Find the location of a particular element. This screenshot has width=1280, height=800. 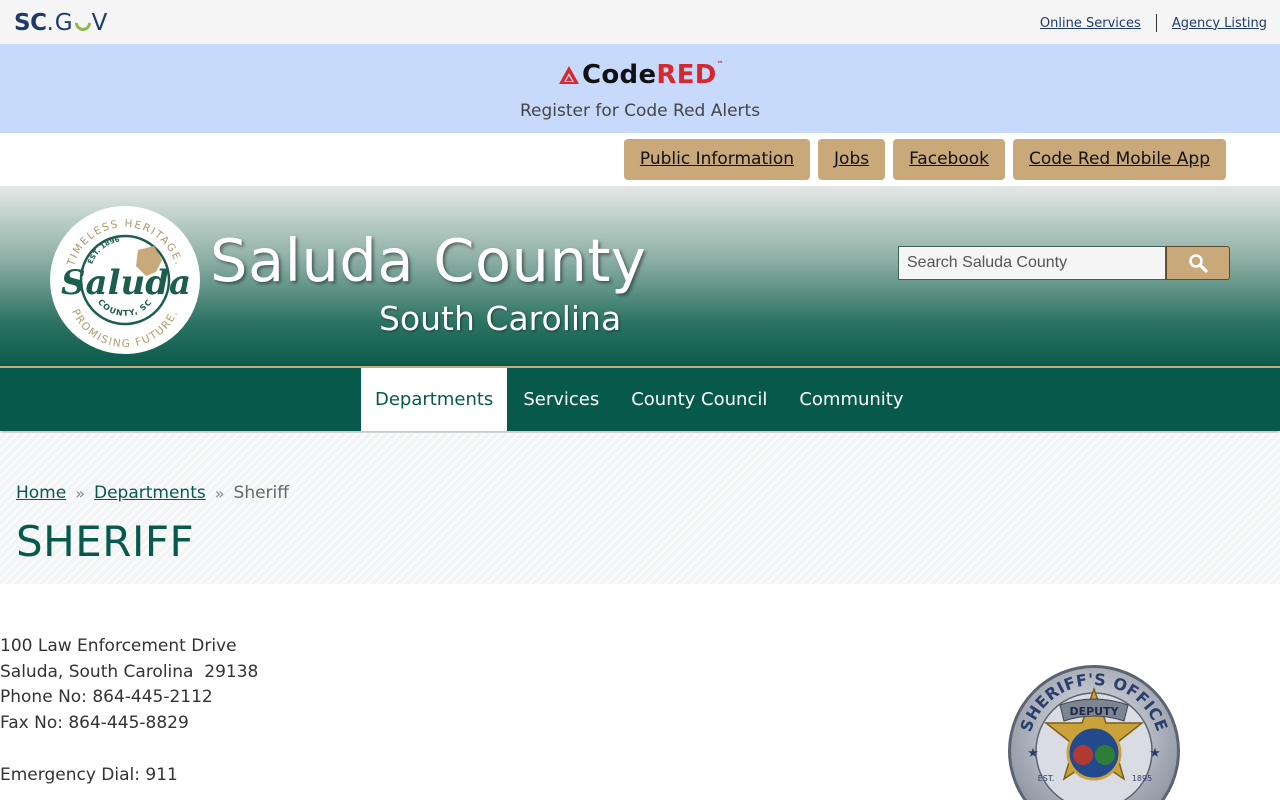

address-line-2: Saluda, South Carolina 29138 is located at coordinates (129, 671).